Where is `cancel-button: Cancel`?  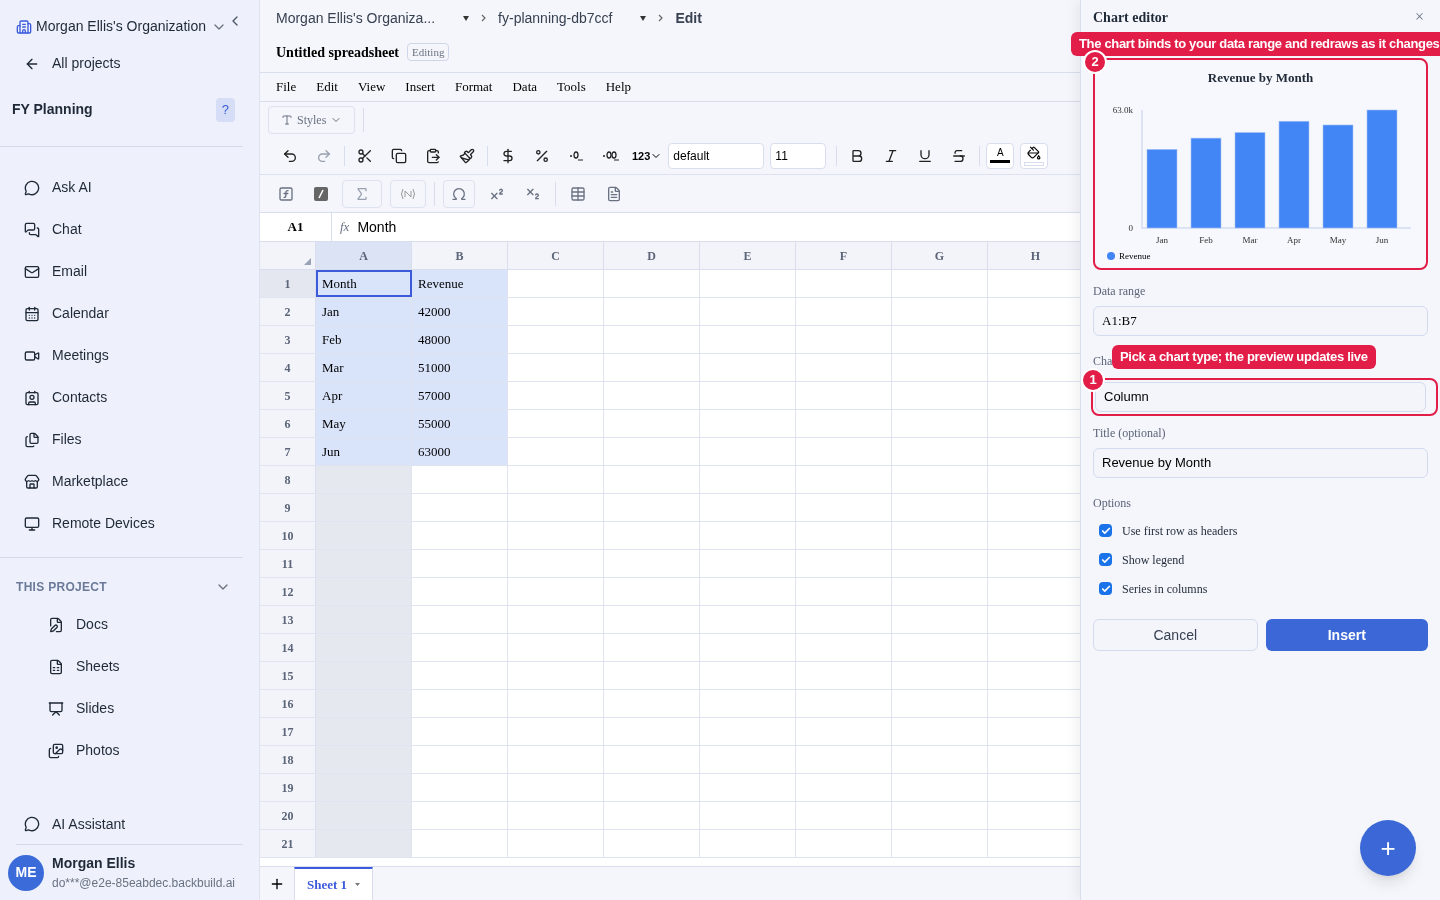
cancel-button: Cancel is located at coordinates (1175, 635).